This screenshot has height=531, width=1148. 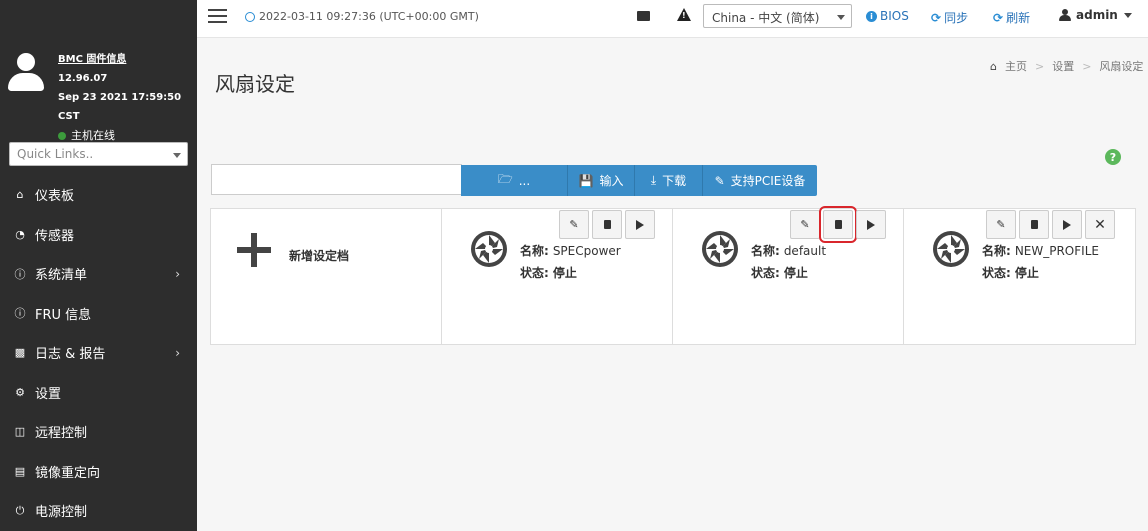 I want to click on sidebar-item-remote-control: ◫ 远程控制, so click(x=98, y=432).